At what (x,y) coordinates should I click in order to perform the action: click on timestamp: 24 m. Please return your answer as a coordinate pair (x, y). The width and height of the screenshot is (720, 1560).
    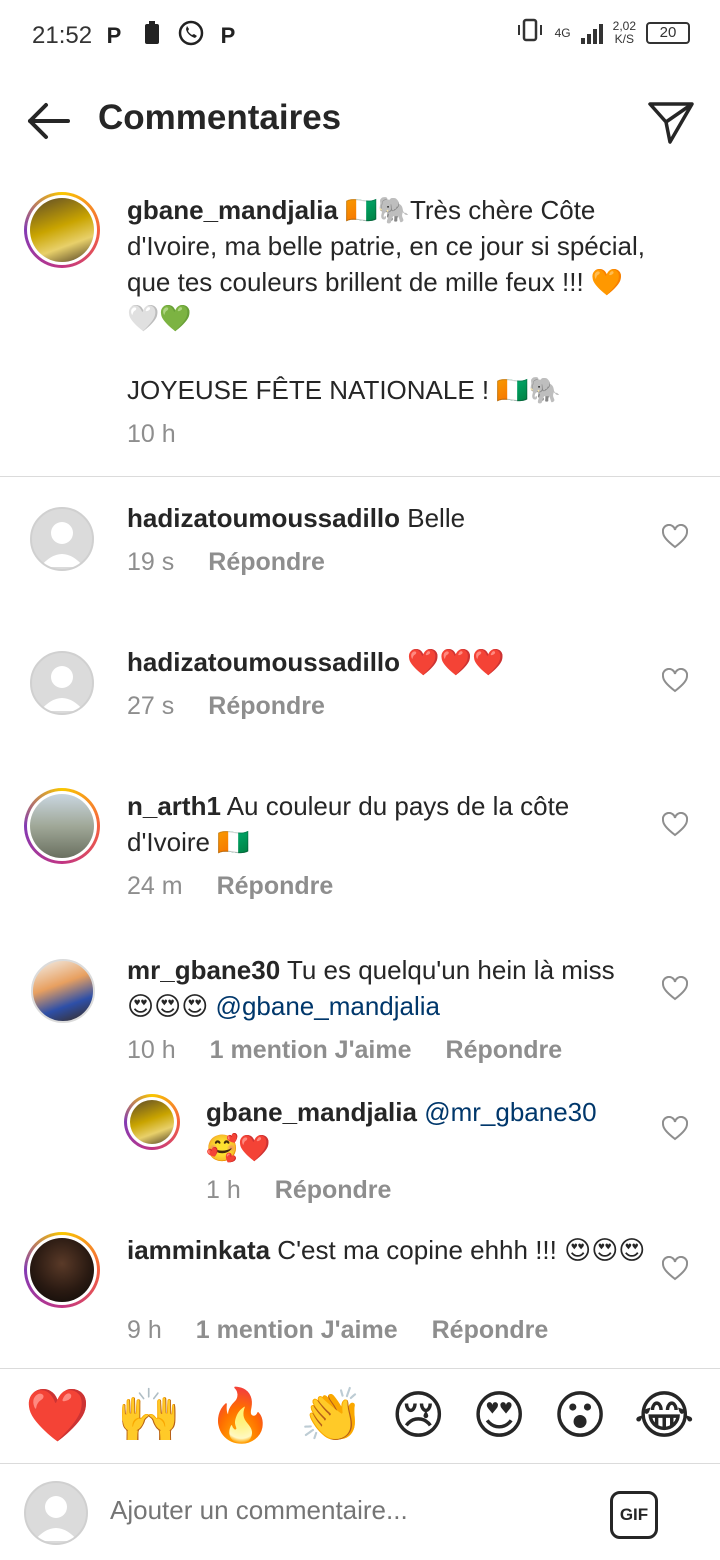
    Looking at the image, I should click on (155, 886).